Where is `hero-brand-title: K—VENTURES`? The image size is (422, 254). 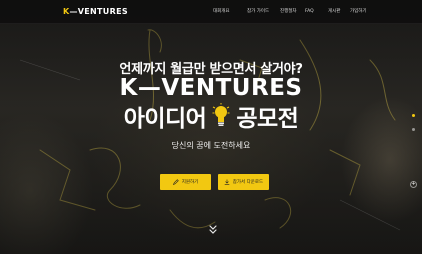 hero-brand-title: K—VENTURES is located at coordinates (211, 88).